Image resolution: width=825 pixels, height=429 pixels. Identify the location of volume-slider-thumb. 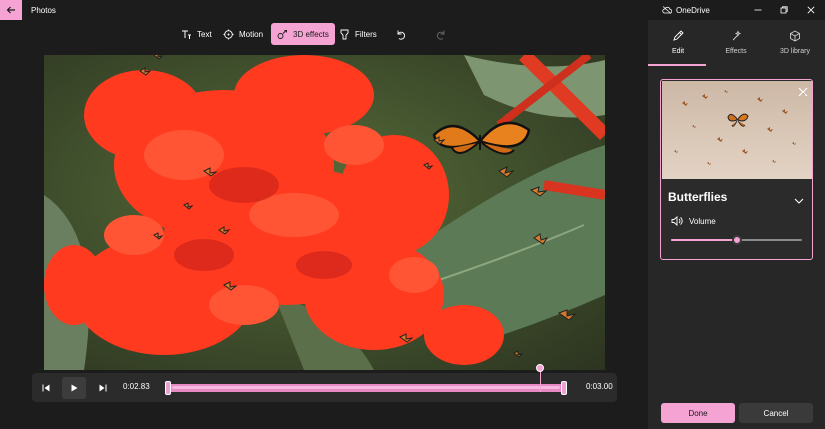
(736, 240).